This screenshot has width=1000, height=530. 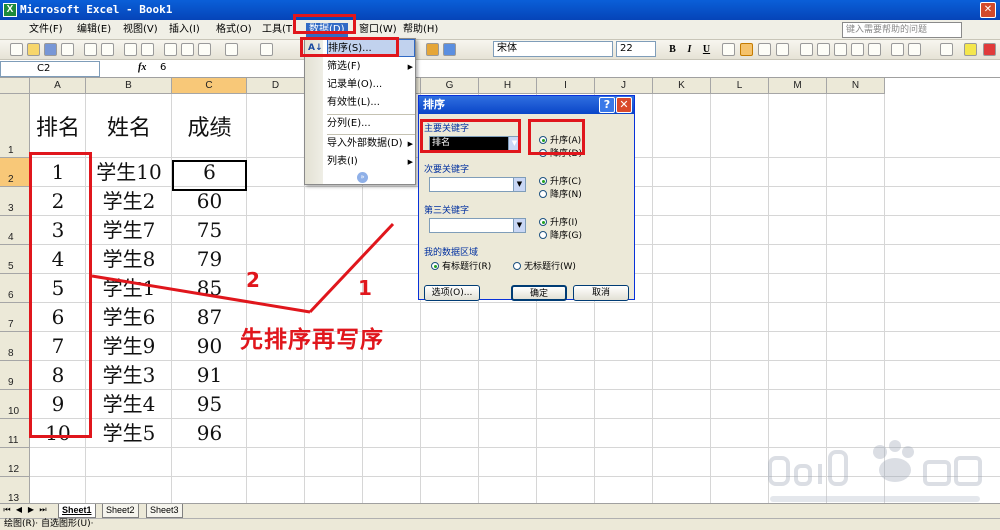 What do you see at coordinates (324, 24) in the screenshot?
I see `data-menu-highlight` at bounding box center [324, 24].